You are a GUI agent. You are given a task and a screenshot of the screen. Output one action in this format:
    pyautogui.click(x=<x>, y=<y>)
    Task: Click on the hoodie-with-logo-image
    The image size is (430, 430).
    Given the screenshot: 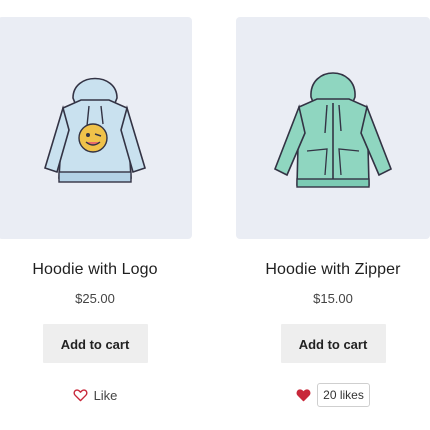 What is the action you would take?
    pyautogui.click(x=95, y=130)
    